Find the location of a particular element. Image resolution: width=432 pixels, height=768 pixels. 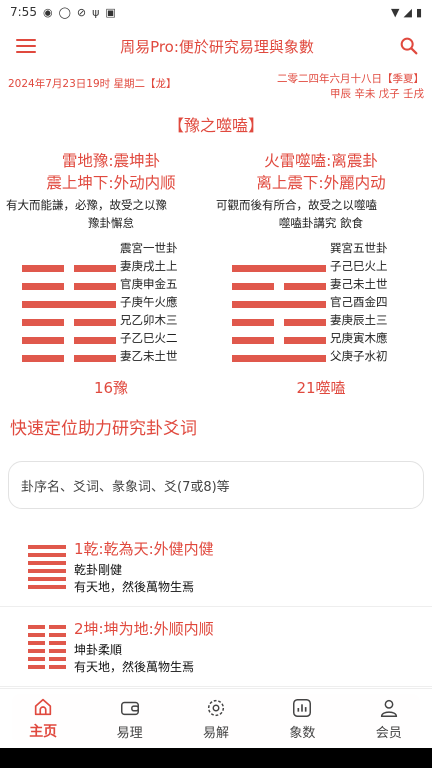

tab-label: 象数 is located at coordinates (302, 733).